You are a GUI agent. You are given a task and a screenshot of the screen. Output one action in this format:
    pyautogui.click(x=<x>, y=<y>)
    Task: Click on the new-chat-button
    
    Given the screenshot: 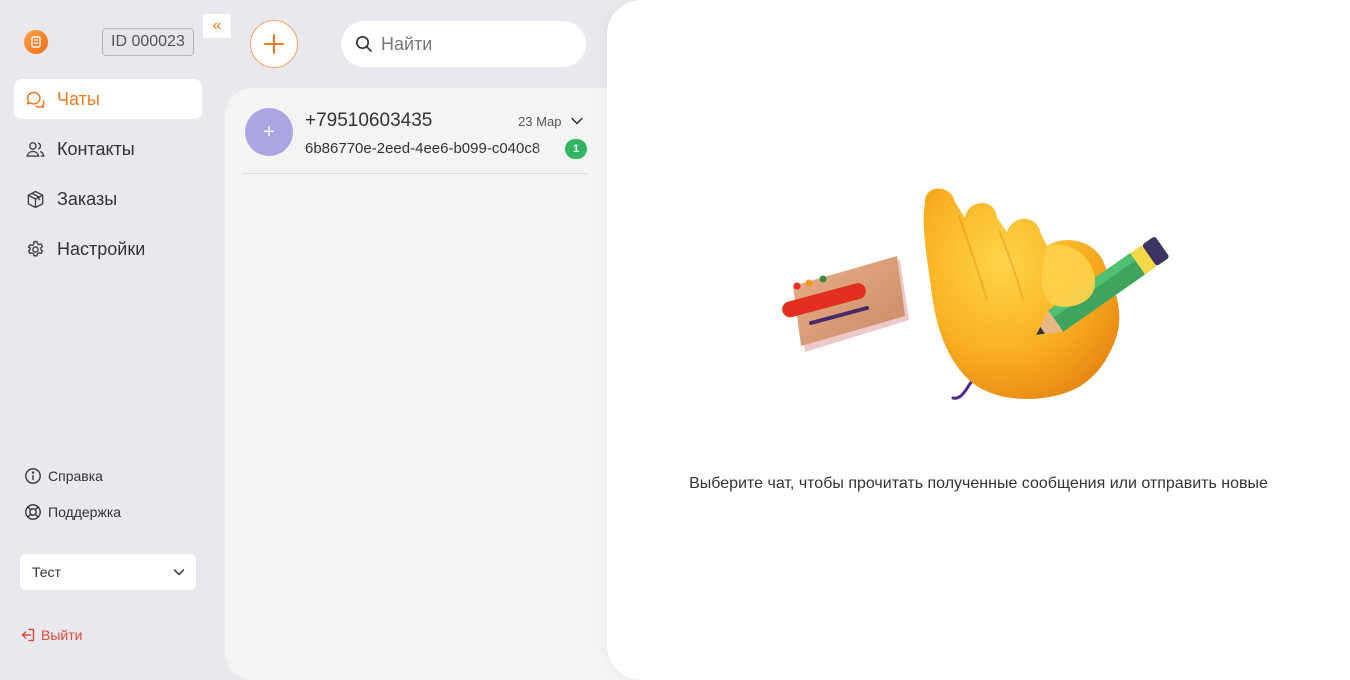 What is the action you would take?
    pyautogui.click(x=274, y=44)
    